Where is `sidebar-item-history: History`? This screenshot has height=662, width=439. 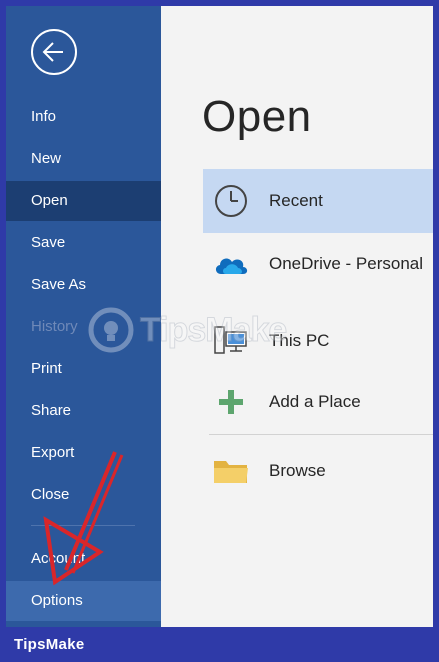 sidebar-item-history: History is located at coordinates (54, 326).